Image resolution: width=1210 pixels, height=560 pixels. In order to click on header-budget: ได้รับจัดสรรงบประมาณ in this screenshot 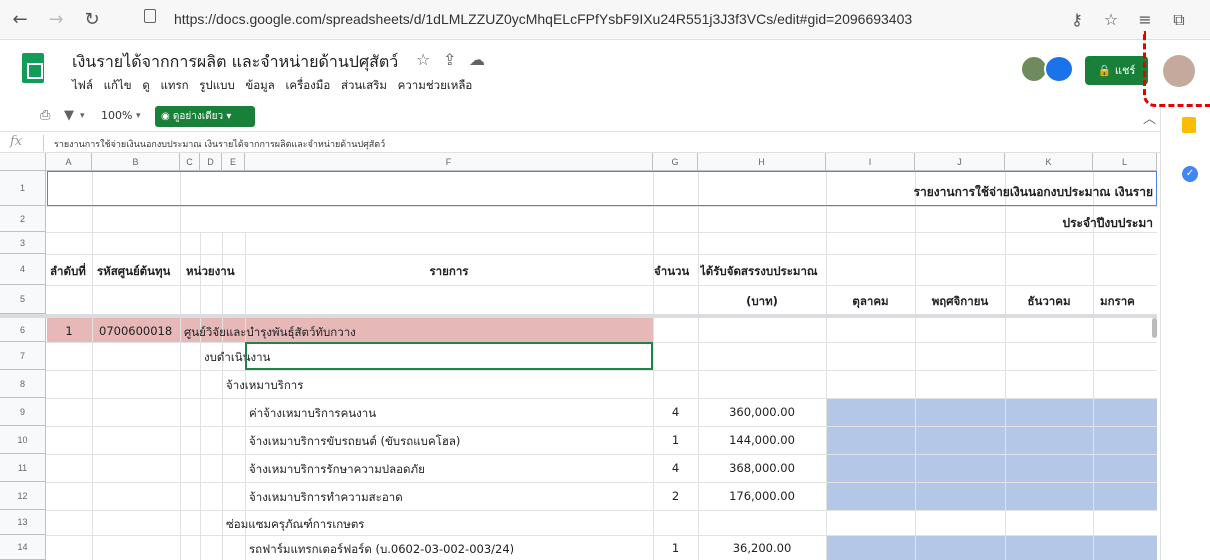, I will do `click(759, 272)`.